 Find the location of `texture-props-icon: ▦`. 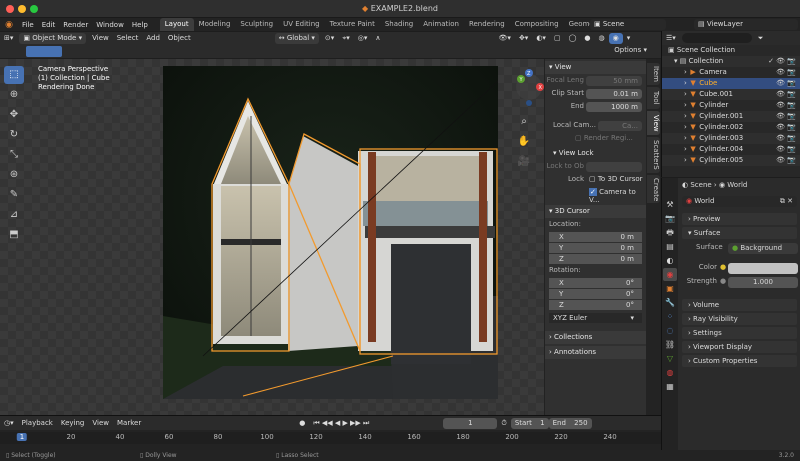

texture-props-icon: ▦ is located at coordinates (670, 386).